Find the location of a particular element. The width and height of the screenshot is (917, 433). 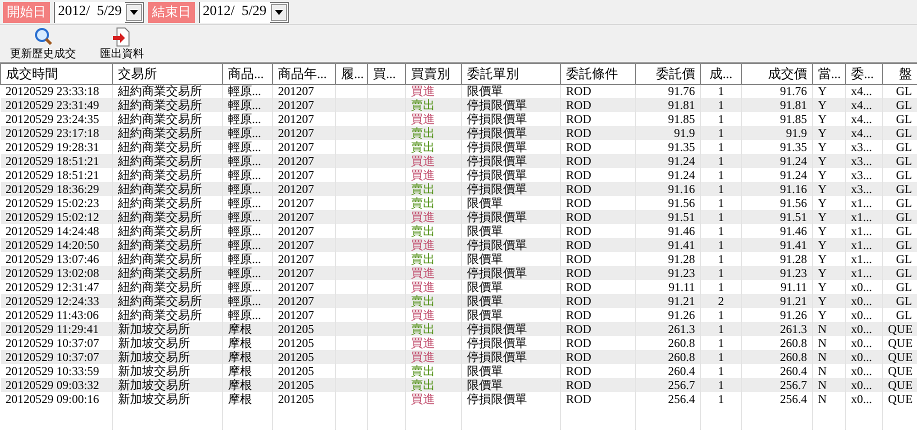

table-cell: 20120529 23:31:49 is located at coordinates (56, 105).